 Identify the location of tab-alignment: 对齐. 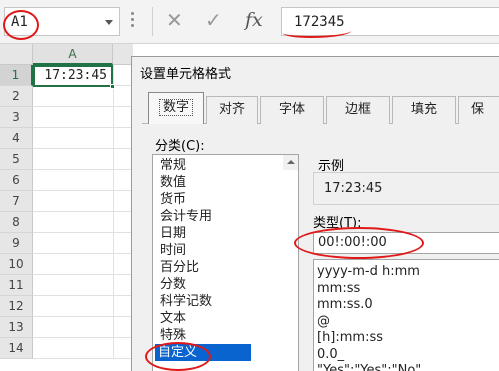
(232, 110).